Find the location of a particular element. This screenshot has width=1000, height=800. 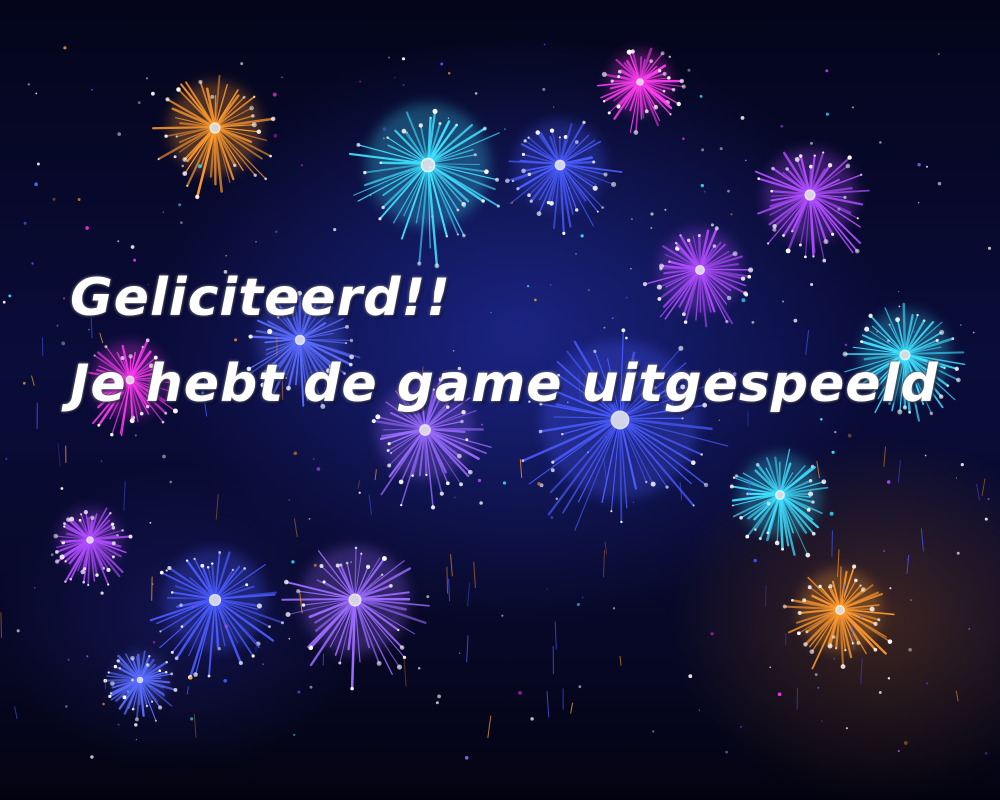

game-completed-text: Je hebt de game uitgespeeld is located at coordinates (504, 384).